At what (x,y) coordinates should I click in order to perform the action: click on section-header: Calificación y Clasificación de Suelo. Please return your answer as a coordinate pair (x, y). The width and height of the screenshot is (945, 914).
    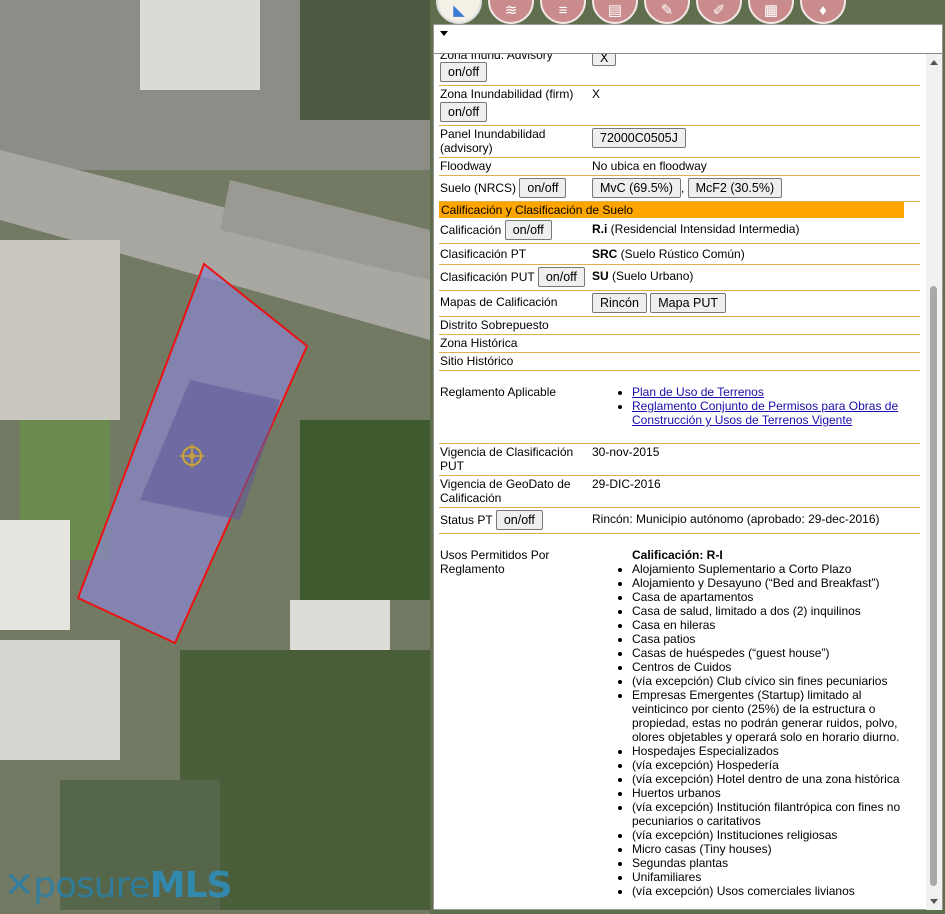
    Looking at the image, I should click on (671, 210).